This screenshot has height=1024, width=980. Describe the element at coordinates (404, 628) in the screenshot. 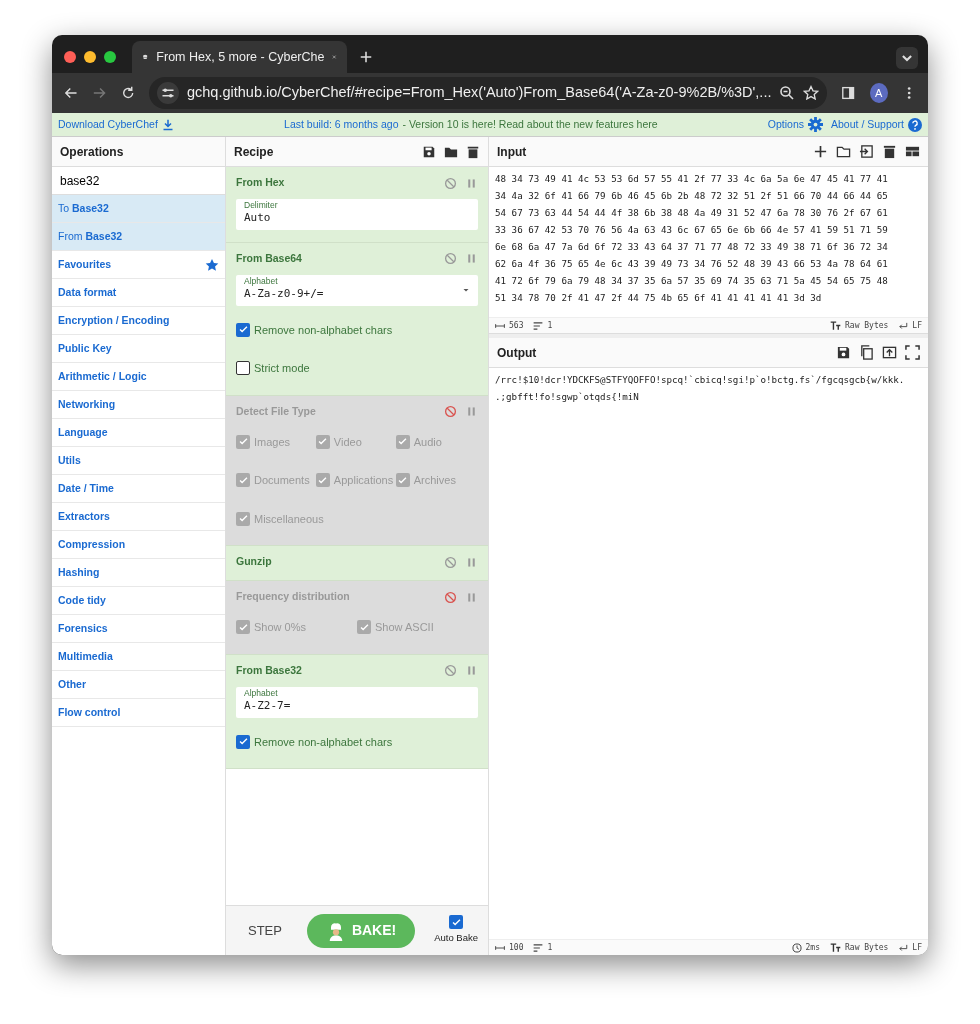

I see `checkbox-label: Show ASCII` at that location.